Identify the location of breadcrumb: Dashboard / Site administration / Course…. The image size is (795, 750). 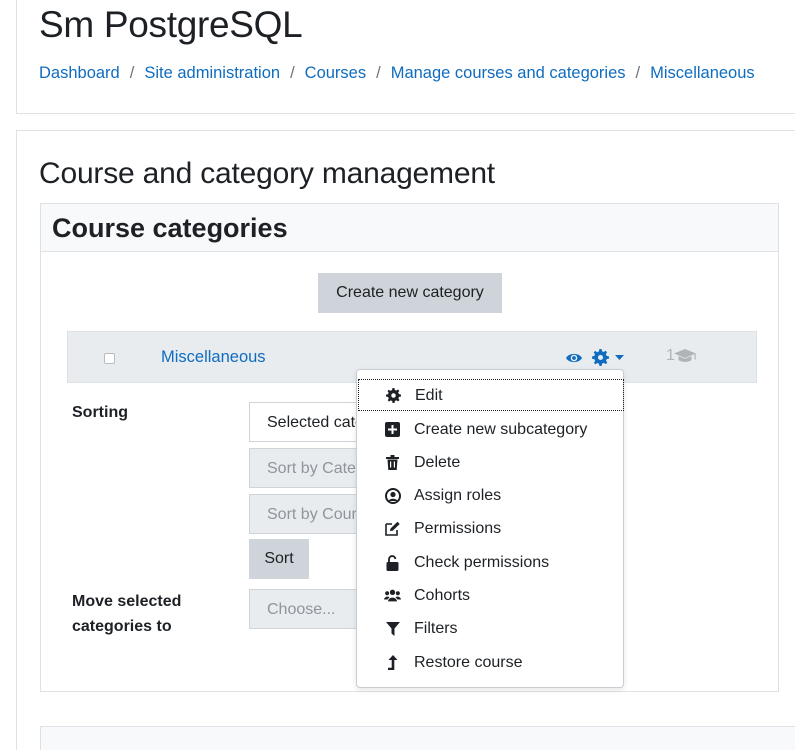
(397, 73).